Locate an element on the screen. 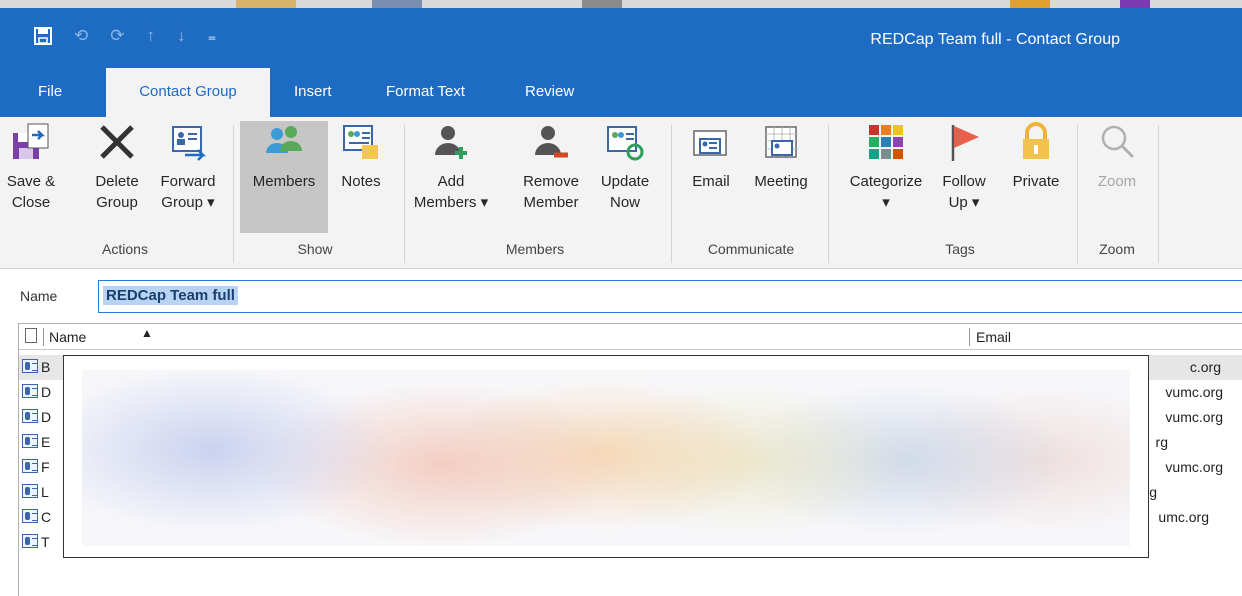 The height and width of the screenshot is (596, 1242). delete-group-label-2: Group is located at coordinates (117, 202).